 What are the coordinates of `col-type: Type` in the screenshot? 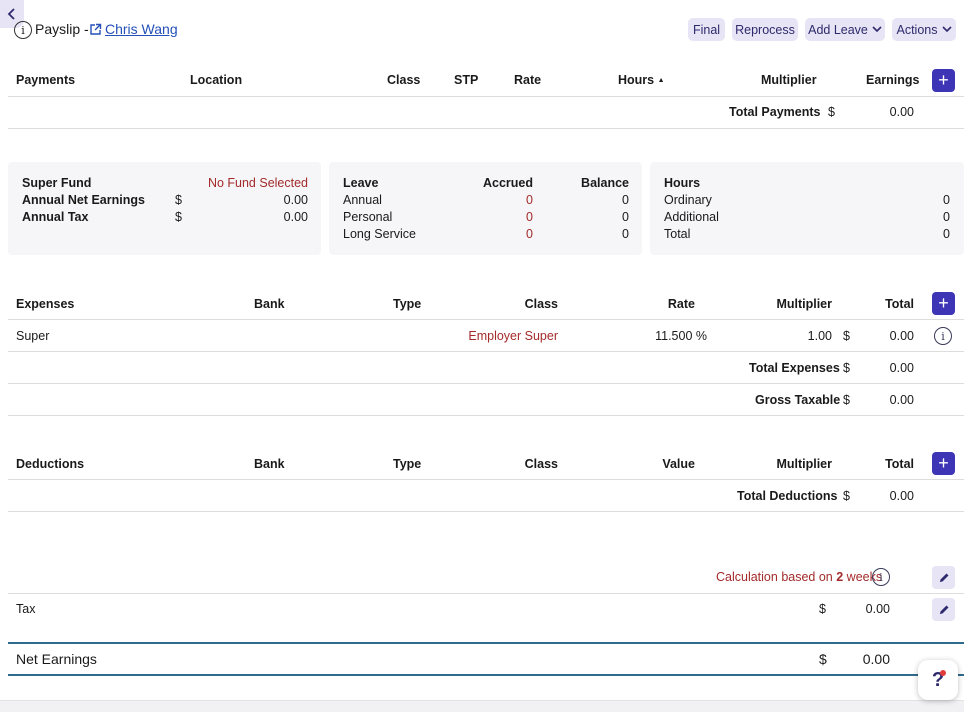 It's located at (407, 464).